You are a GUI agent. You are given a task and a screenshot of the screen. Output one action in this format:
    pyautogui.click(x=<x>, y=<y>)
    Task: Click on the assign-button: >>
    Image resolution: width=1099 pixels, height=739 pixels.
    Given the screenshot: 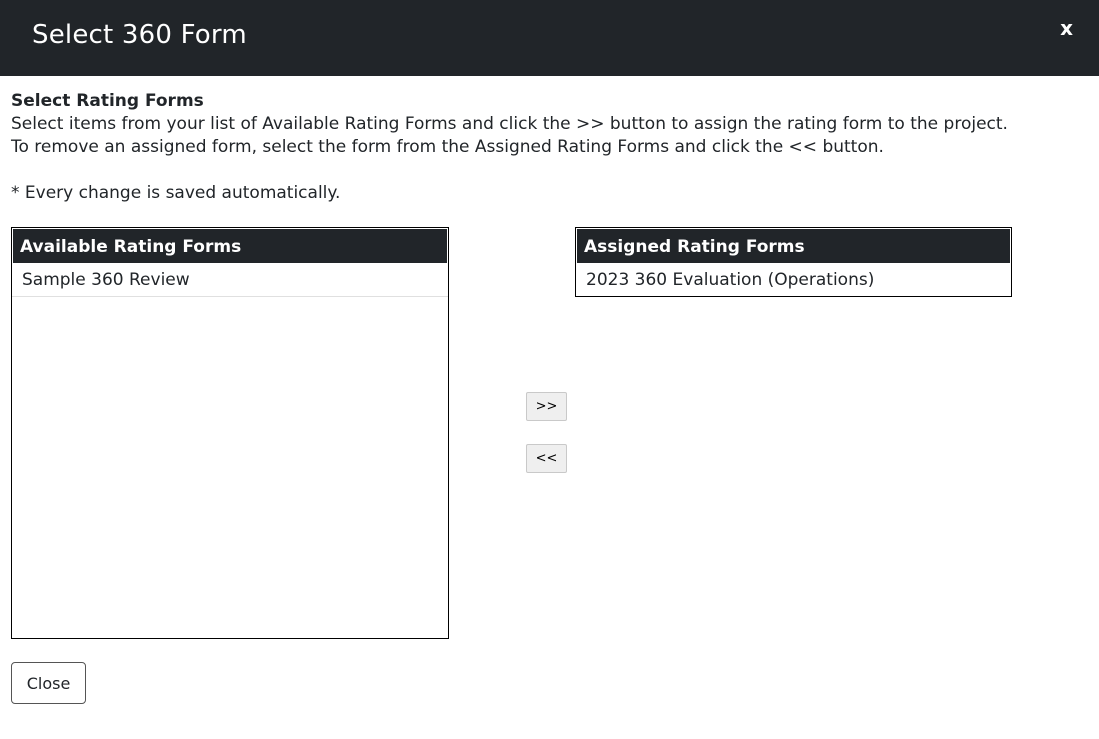 What is the action you would take?
    pyautogui.click(x=546, y=406)
    